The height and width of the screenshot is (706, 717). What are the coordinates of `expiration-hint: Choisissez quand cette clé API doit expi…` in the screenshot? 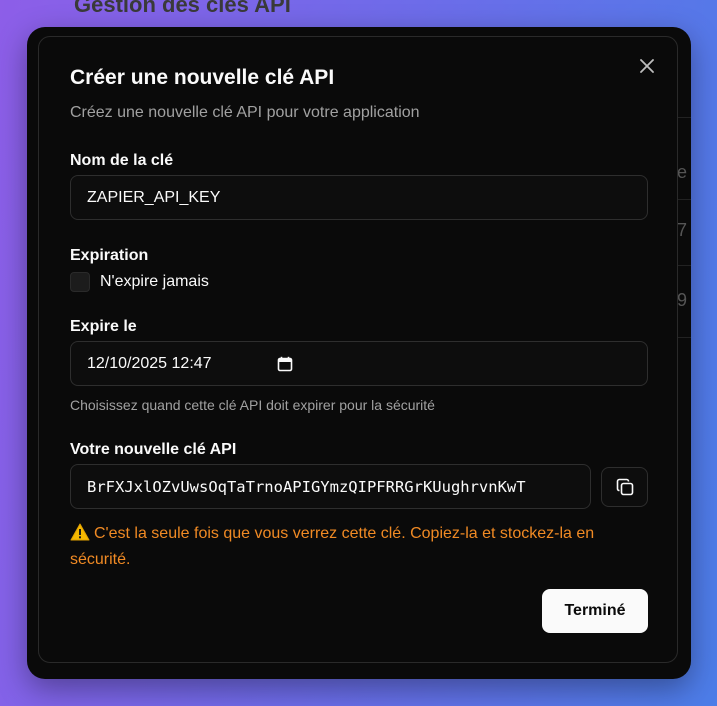 It's located at (252, 405).